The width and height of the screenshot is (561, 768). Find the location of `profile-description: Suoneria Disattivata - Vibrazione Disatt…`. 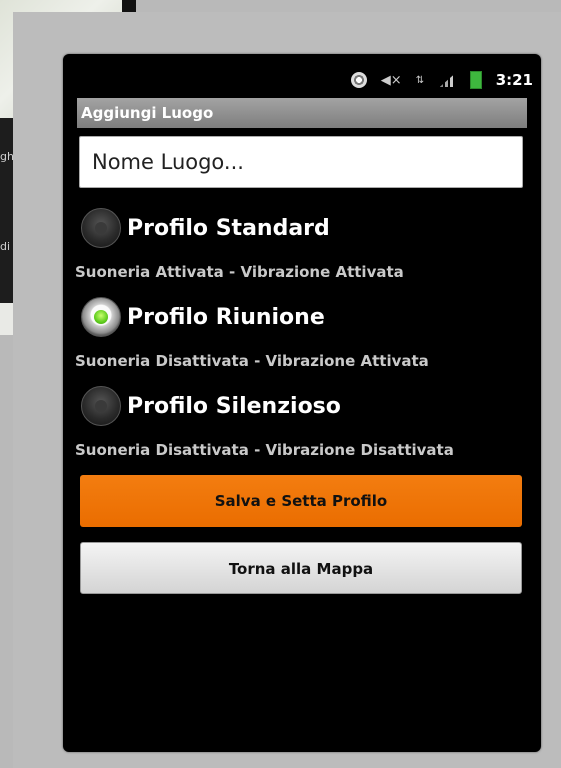

profile-description: Suoneria Disattivata - Vibrazione Disatt… is located at coordinates (264, 450).